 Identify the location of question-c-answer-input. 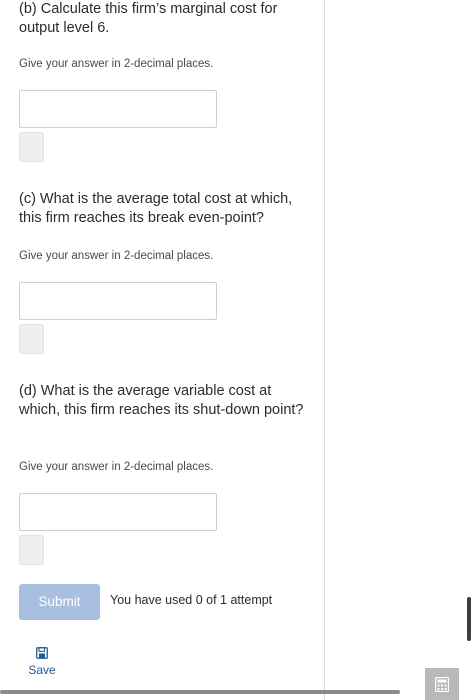
(118, 301).